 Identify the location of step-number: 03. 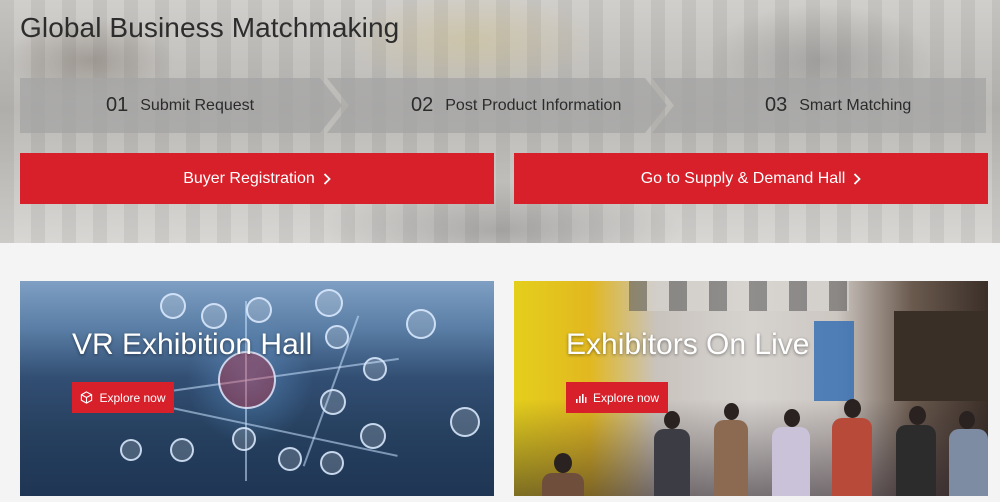
(776, 105).